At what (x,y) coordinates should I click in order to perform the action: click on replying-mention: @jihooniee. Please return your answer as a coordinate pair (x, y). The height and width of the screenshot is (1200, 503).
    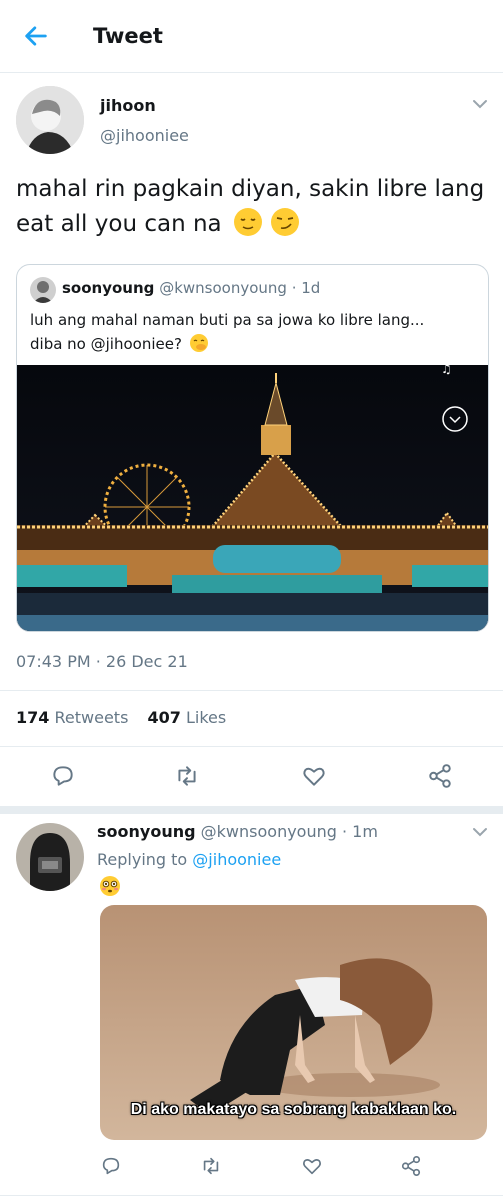
    Looking at the image, I should click on (236, 859).